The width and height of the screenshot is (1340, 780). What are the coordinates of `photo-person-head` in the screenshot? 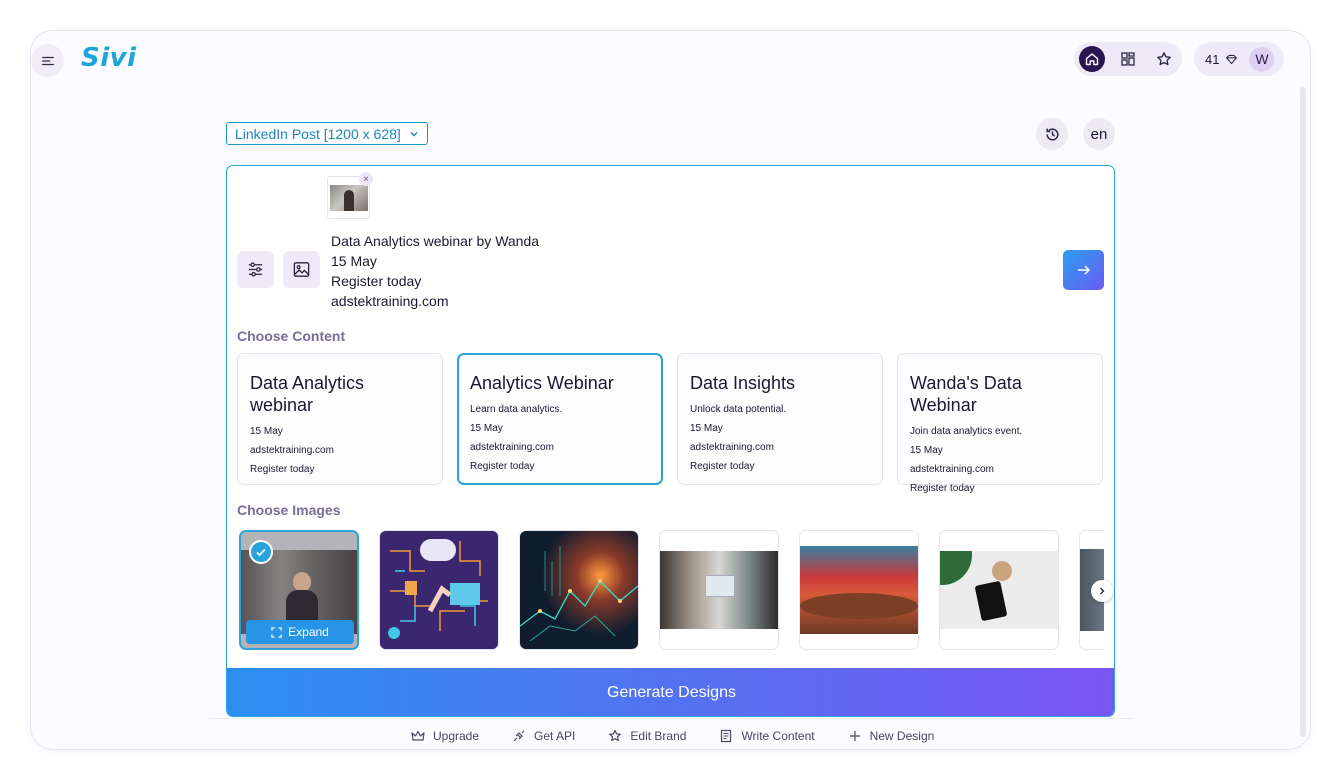 It's located at (302, 582).